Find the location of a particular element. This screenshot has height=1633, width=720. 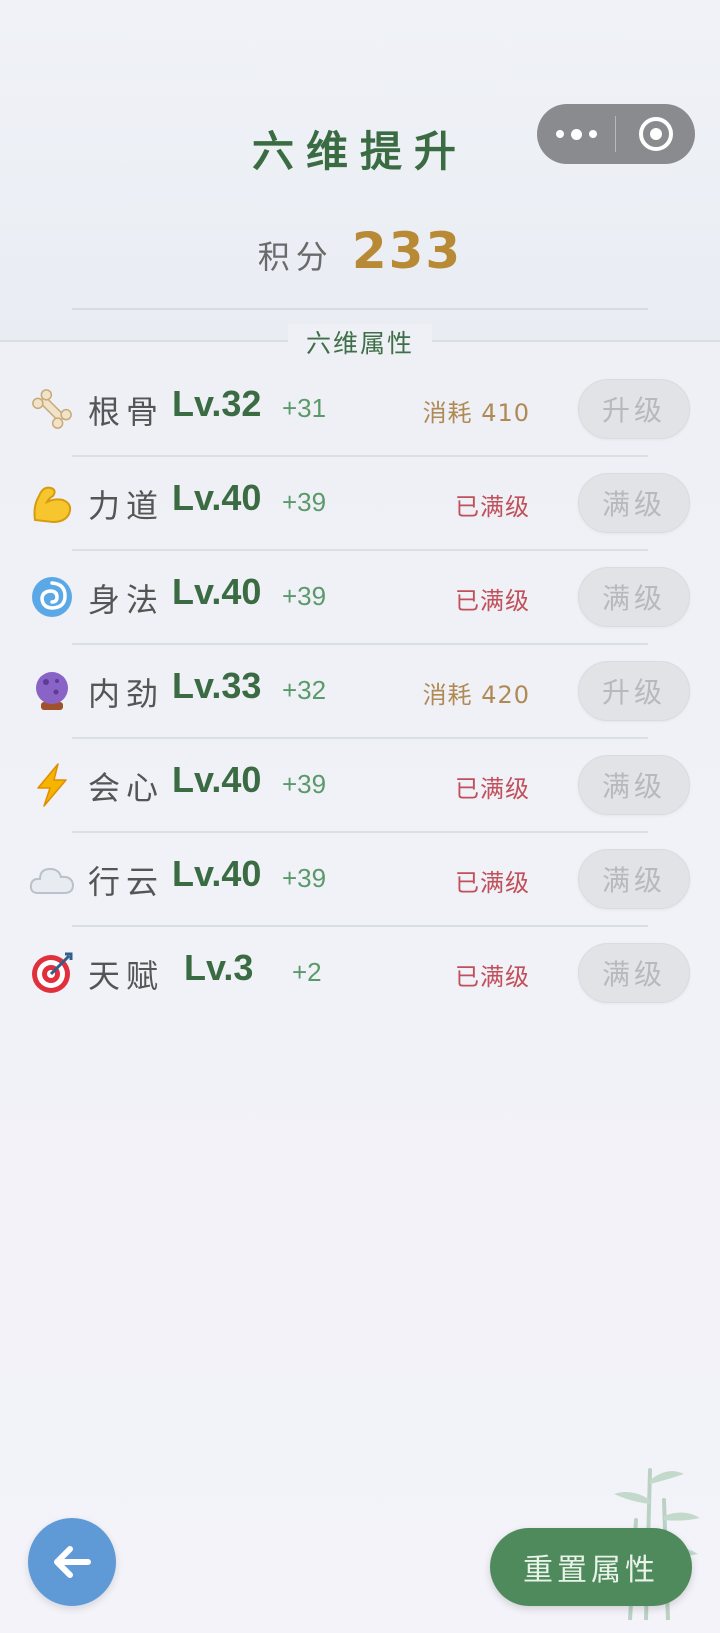

points-display: 积分 233 is located at coordinates (360, 251).